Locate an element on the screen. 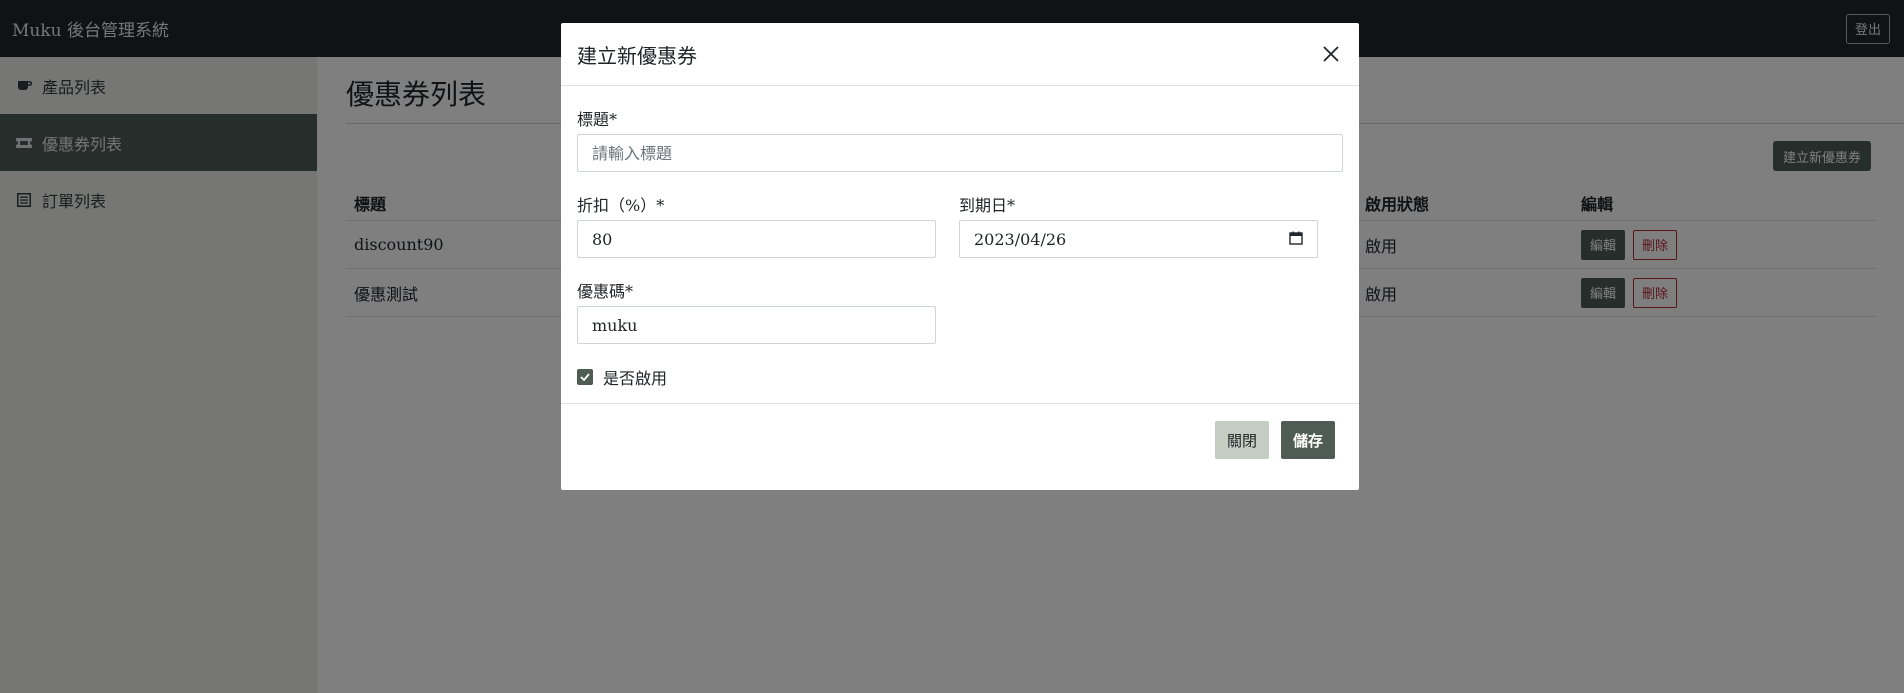 The image size is (1904, 693). enabled-label: 是否啟用 is located at coordinates (635, 378).